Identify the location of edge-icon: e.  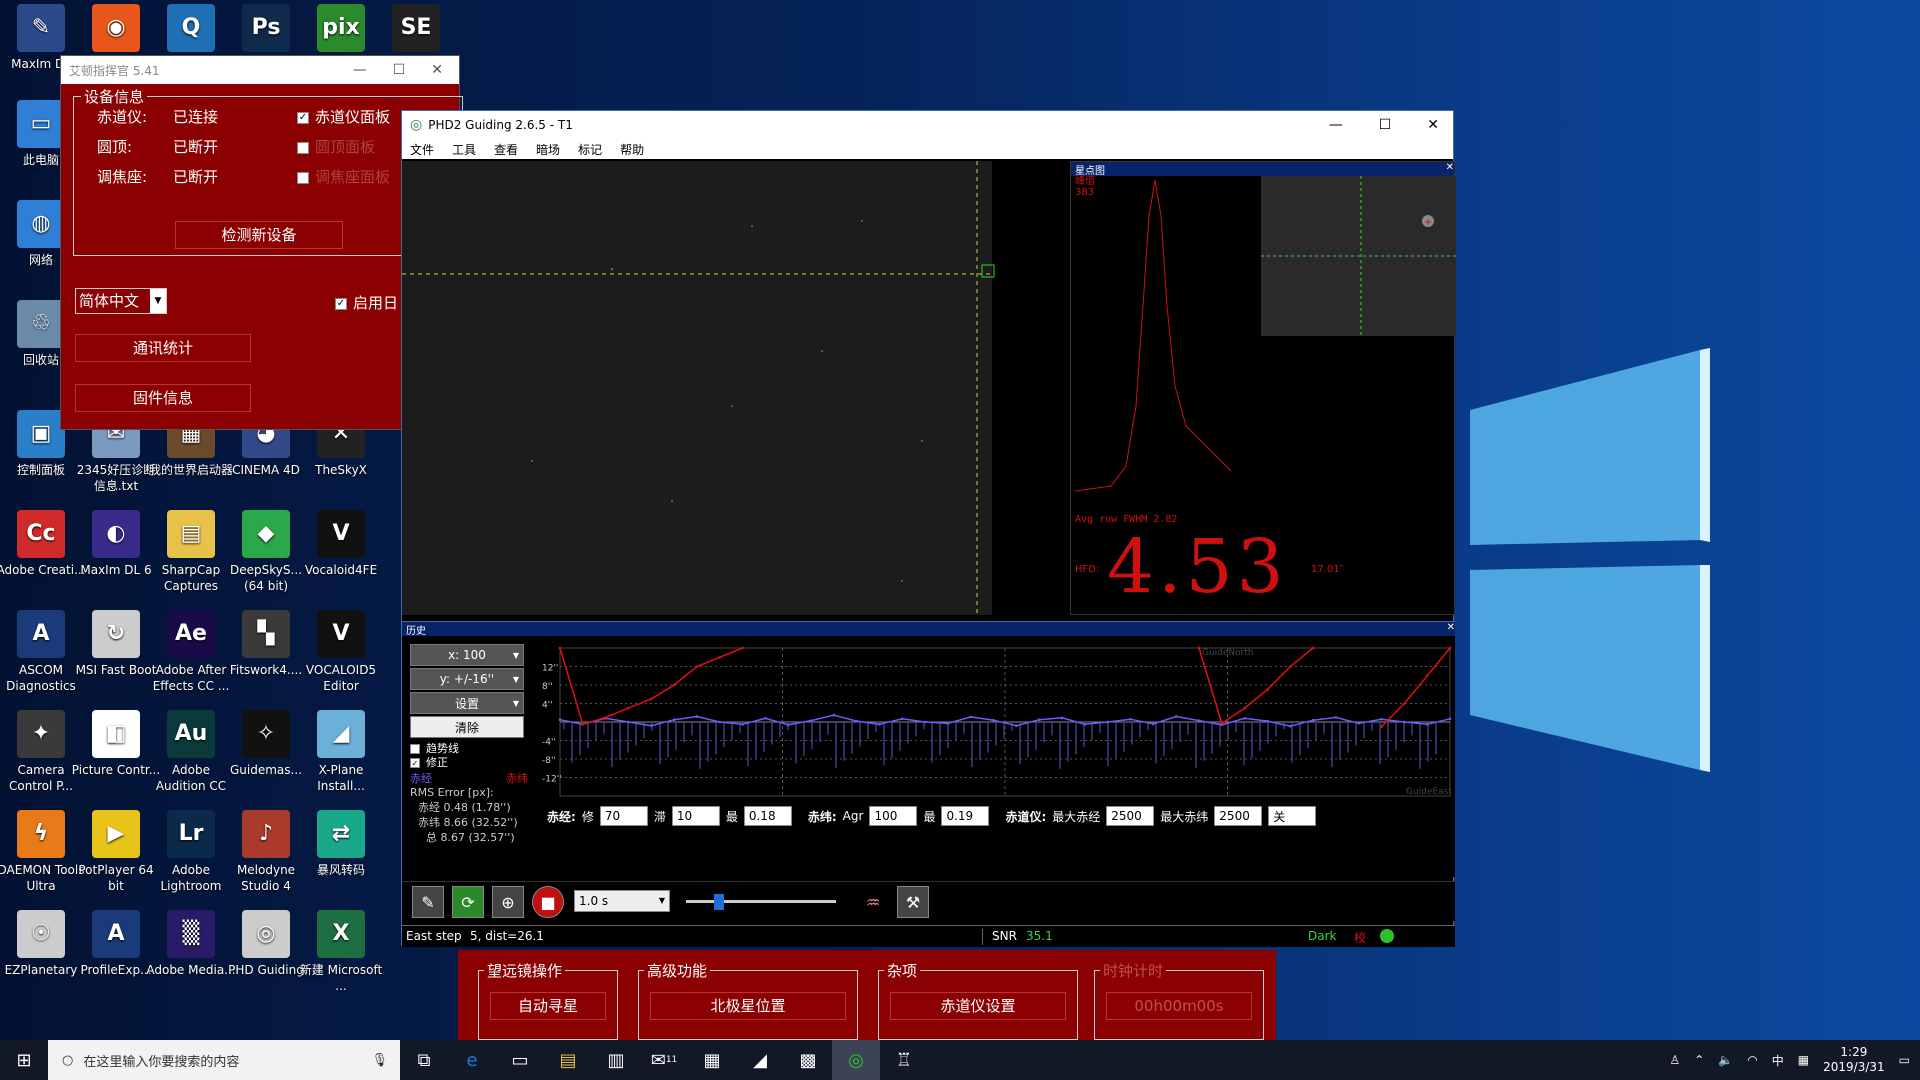
(472, 1060).